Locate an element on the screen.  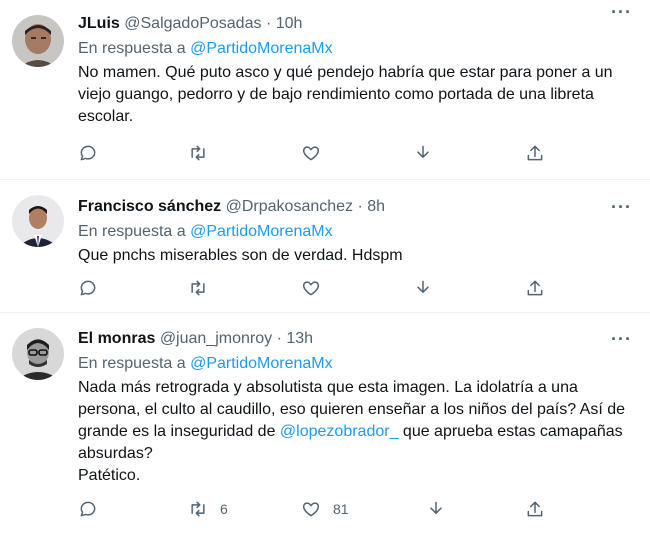
timestamp: 10h is located at coordinates (289, 23).